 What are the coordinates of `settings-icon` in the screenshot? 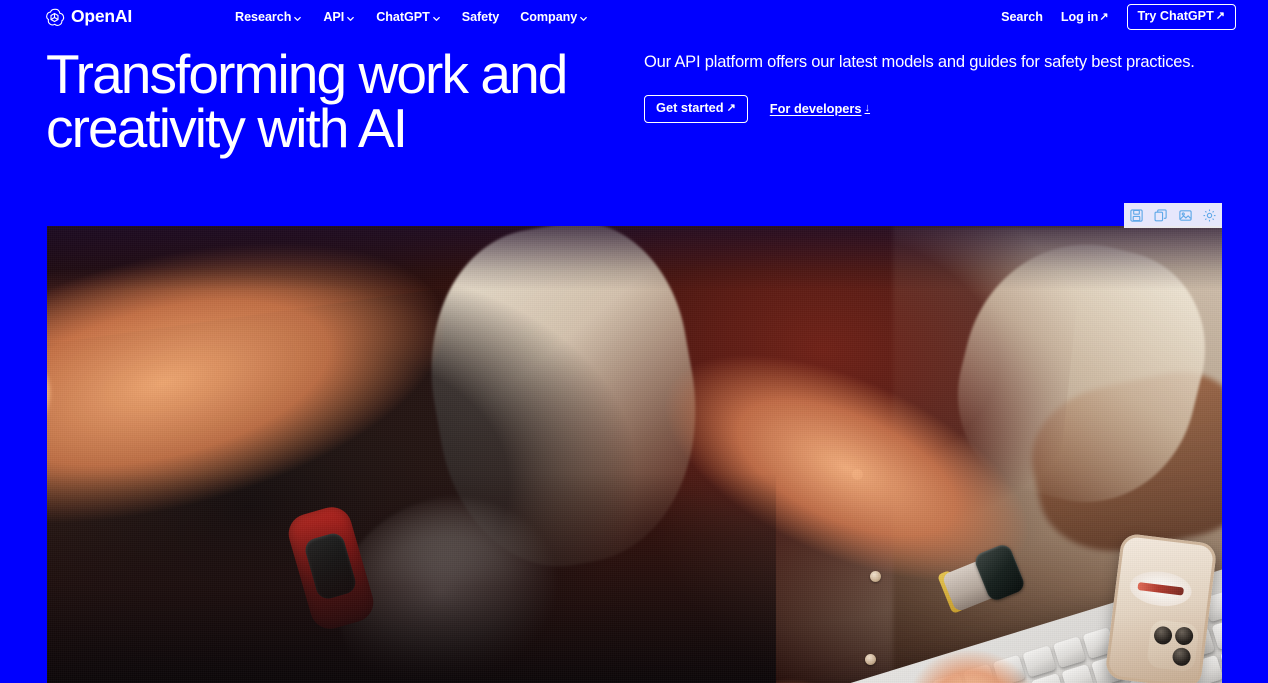 It's located at (1209, 215).